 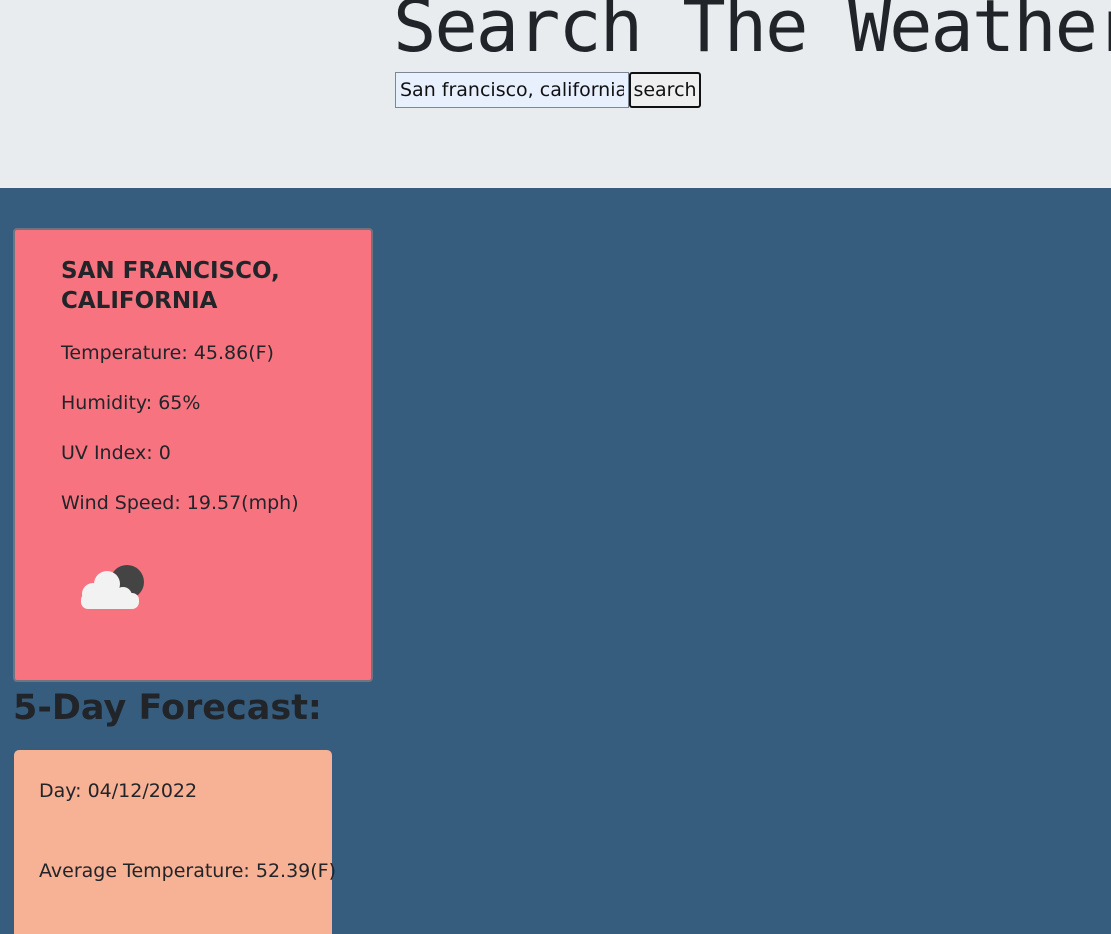 I want to click on search-button: search, so click(x=665, y=90).